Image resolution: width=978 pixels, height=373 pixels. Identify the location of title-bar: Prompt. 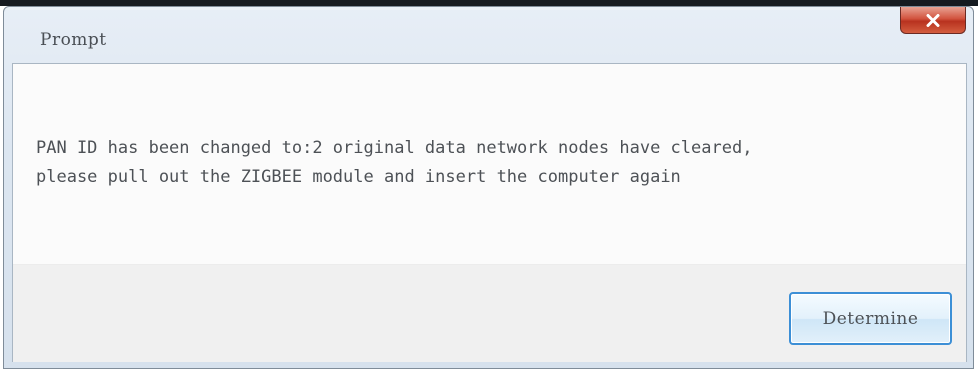
(488, 34).